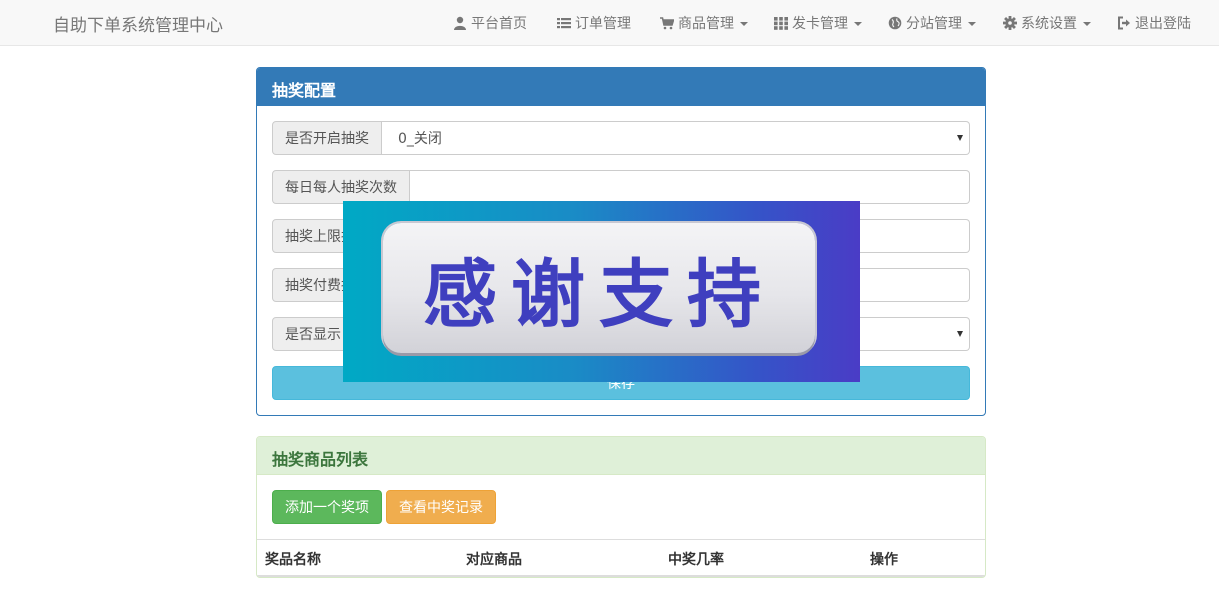 The height and width of the screenshot is (595, 1219). Describe the element at coordinates (690, 187) in the screenshot. I see `daily-draws-input` at that location.